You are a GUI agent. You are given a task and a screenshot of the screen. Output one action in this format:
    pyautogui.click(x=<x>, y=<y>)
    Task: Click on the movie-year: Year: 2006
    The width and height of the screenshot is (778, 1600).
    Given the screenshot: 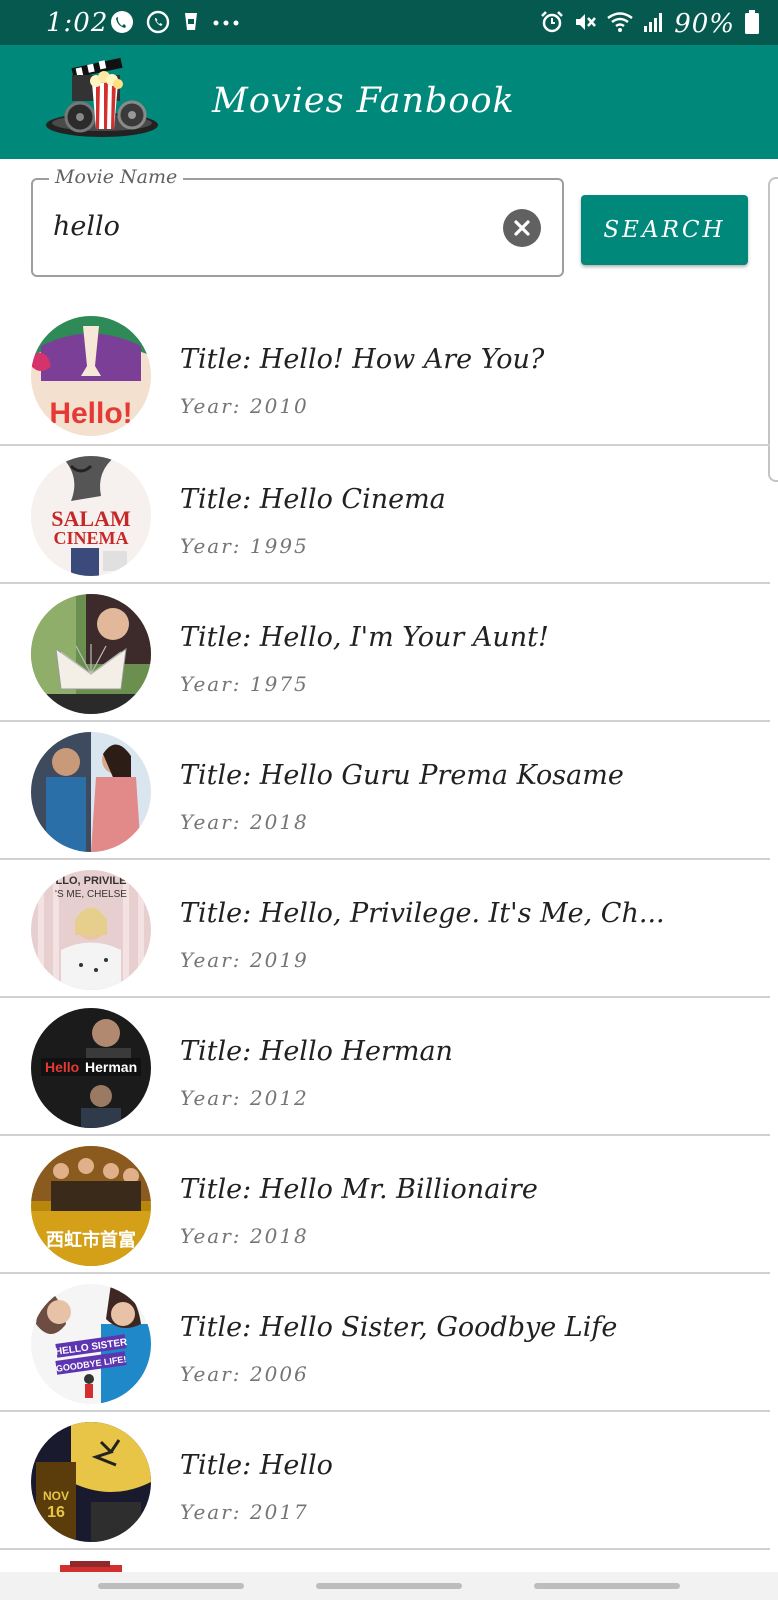 What is the action you would take?
    pyautogui.click(x=244, y=1374)
    